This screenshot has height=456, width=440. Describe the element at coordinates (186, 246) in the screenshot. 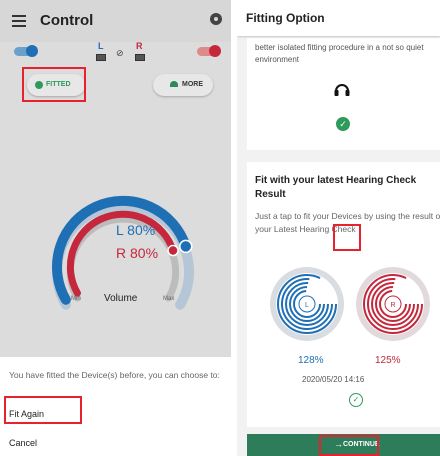

I see `left-volume-handle` at that location.